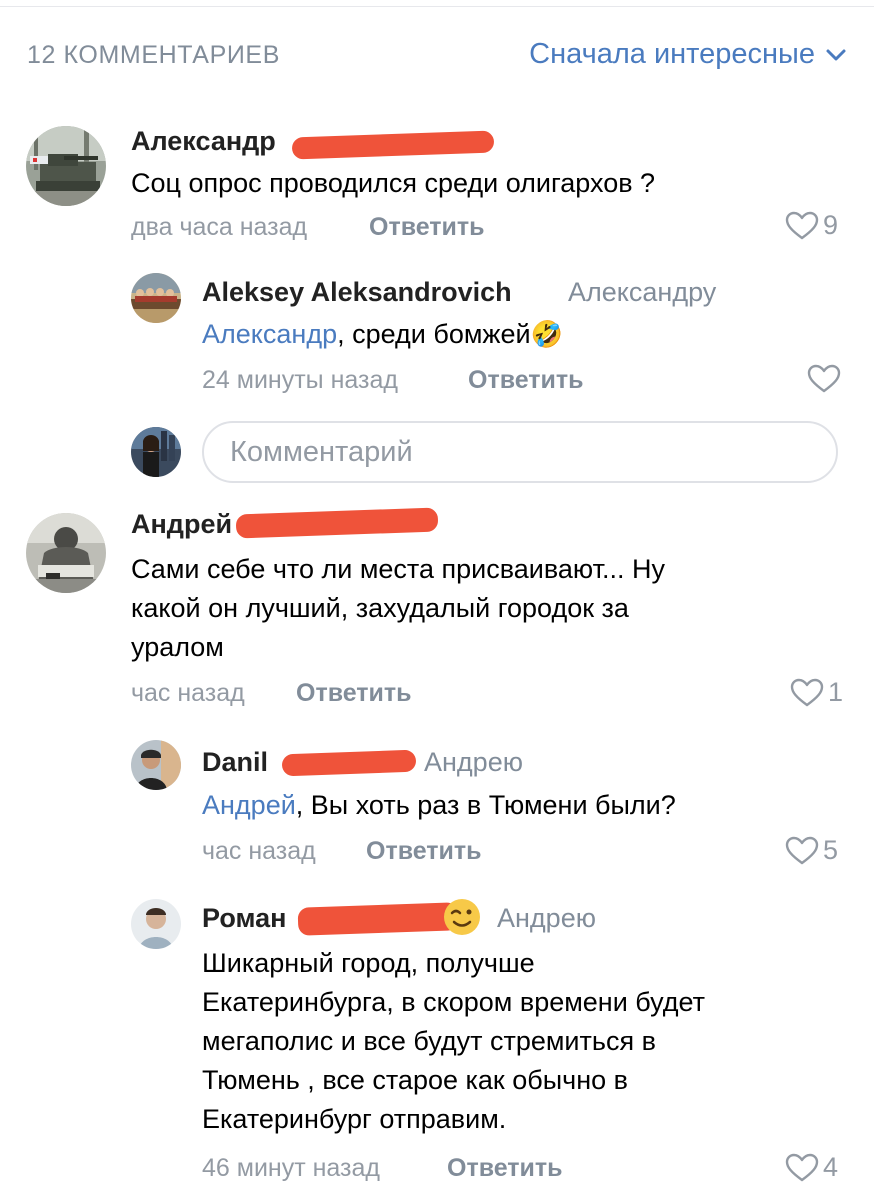  Describe the element at coordinates (291, 1168) in the screenshot. I see `comment-time: 46 минут назад` at that location.